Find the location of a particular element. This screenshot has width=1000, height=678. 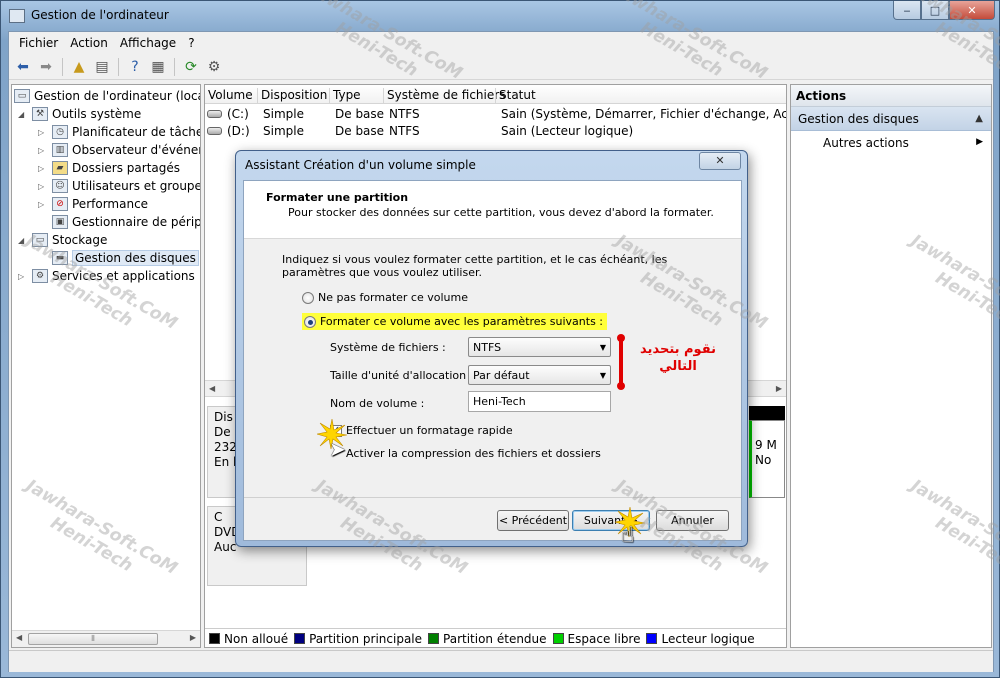

annotation-bracket is located at coordinates (621, 362).